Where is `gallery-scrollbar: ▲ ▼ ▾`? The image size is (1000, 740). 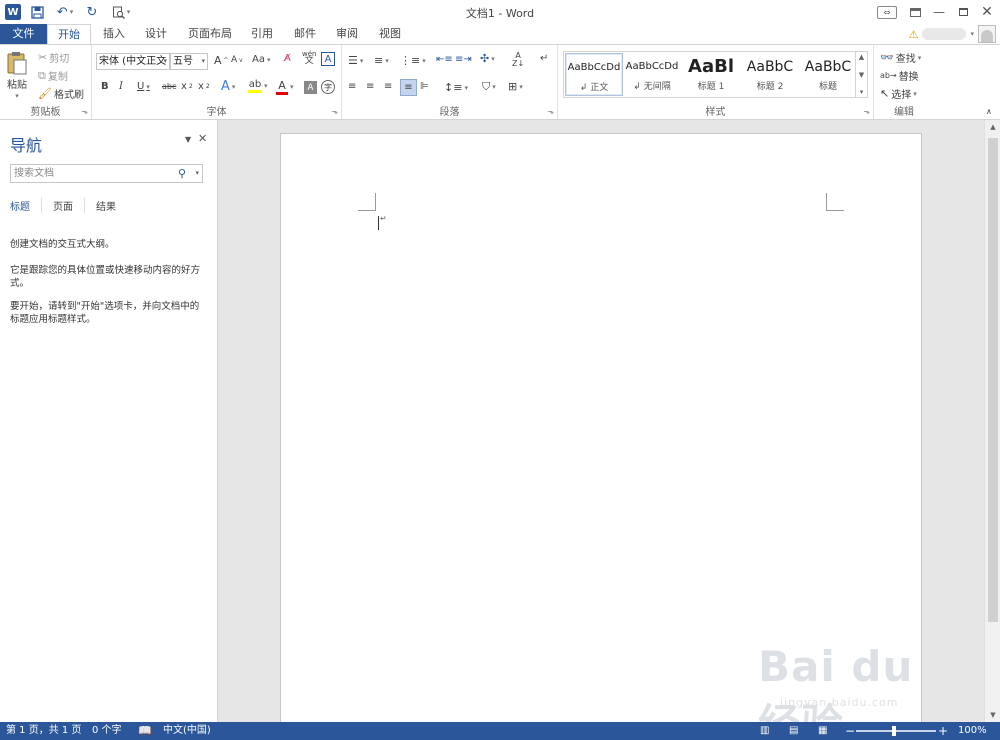
gallery-scrollbar: ▲ ▼ ▾ is located at coordinates (861, 74).